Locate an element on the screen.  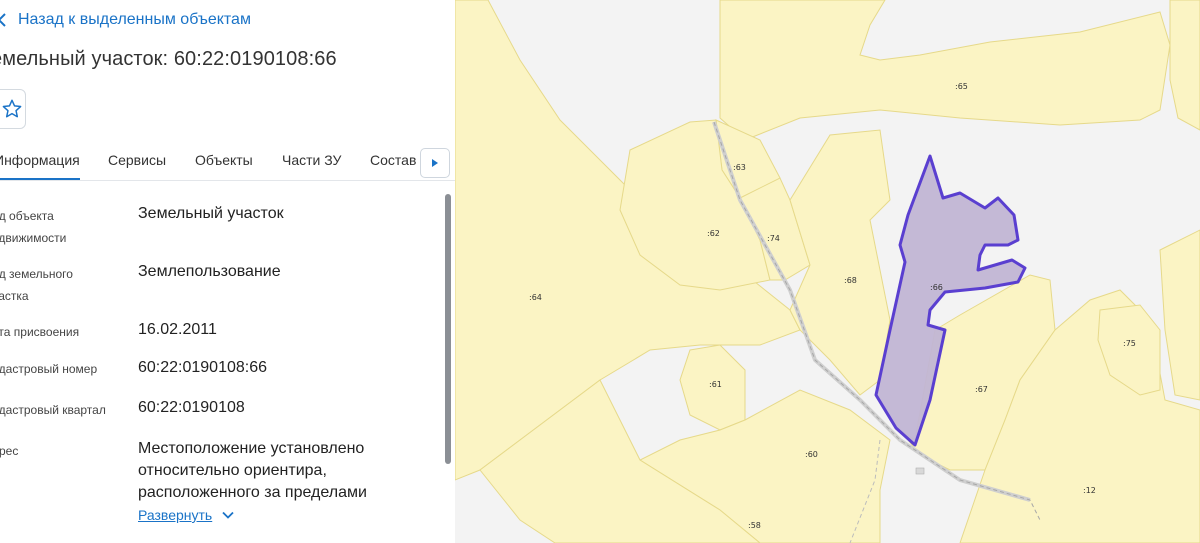
row-label-cadastral-number: адастровый номер is located at coordinates (49, 369).